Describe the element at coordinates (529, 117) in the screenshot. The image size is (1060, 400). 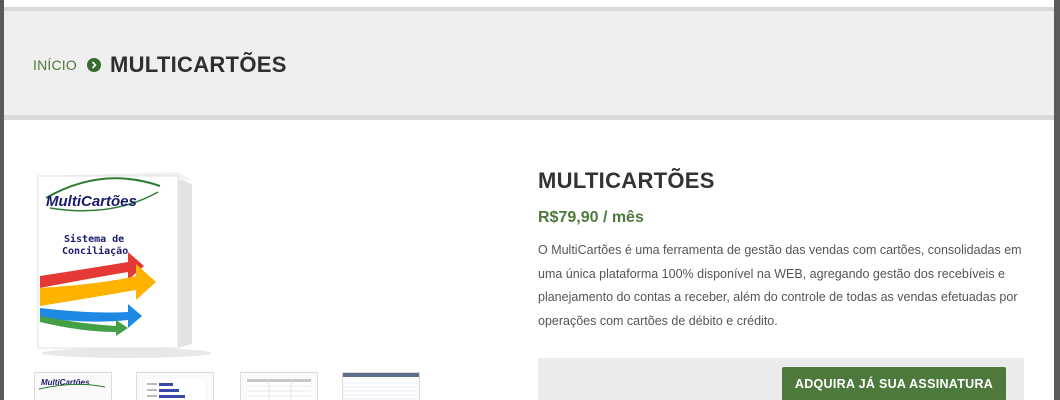
I see `breadcrumb-divider` at that location.